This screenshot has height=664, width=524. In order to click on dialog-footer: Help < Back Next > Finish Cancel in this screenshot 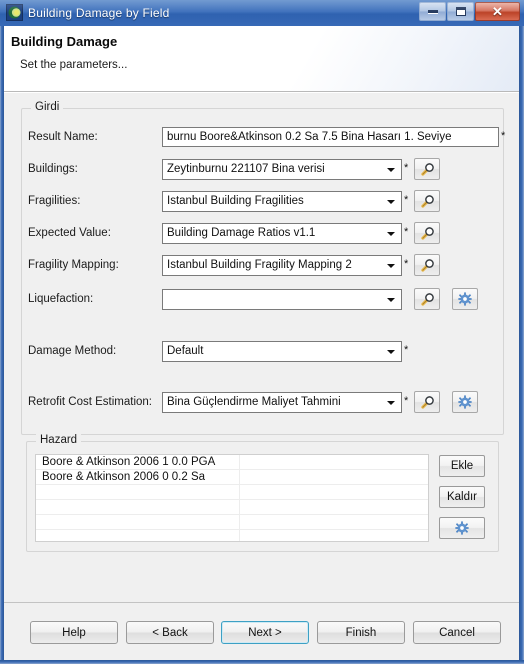, I will do `click(261, 631)`.